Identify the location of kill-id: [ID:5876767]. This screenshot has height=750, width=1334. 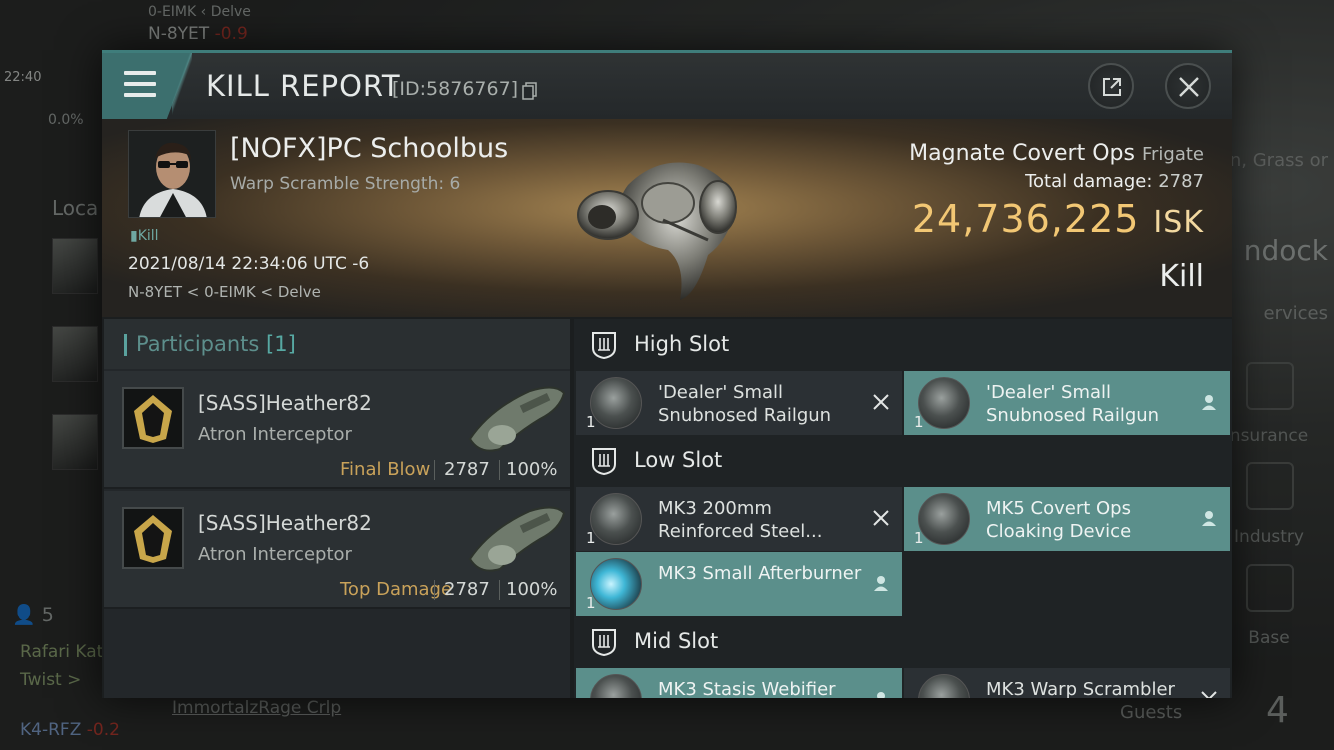
(455, 89).